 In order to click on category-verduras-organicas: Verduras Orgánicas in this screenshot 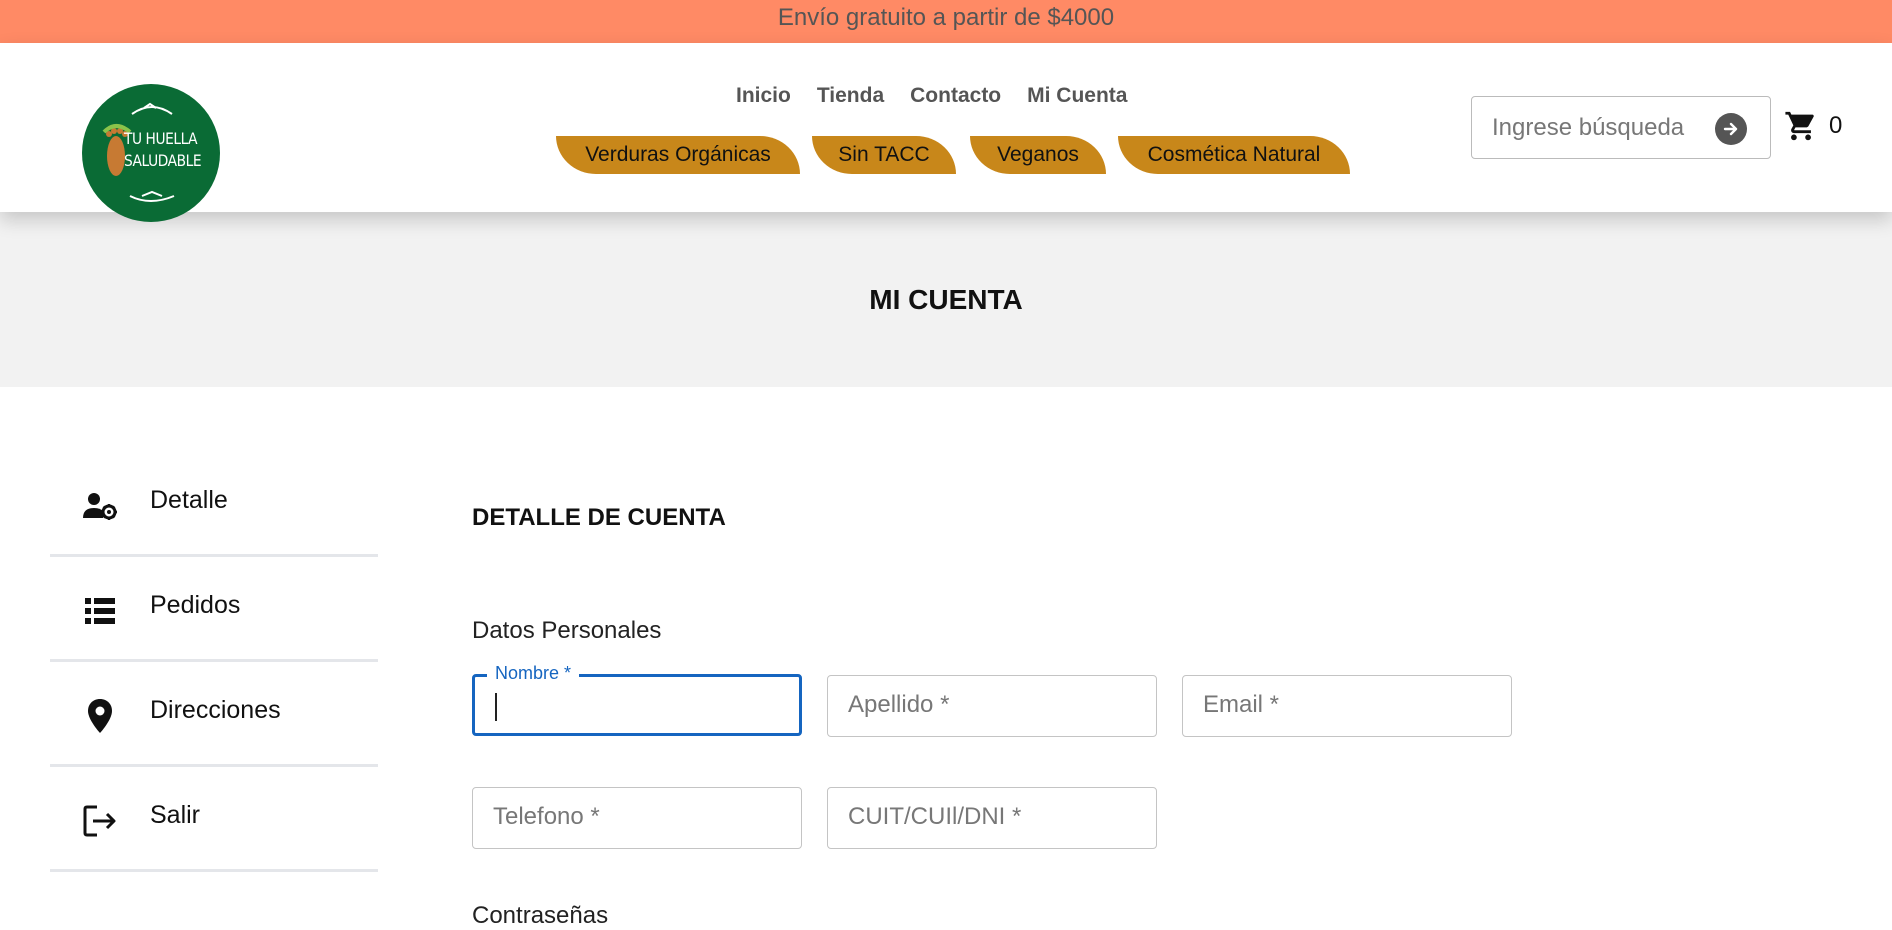, I will do `click(678, 155)`.